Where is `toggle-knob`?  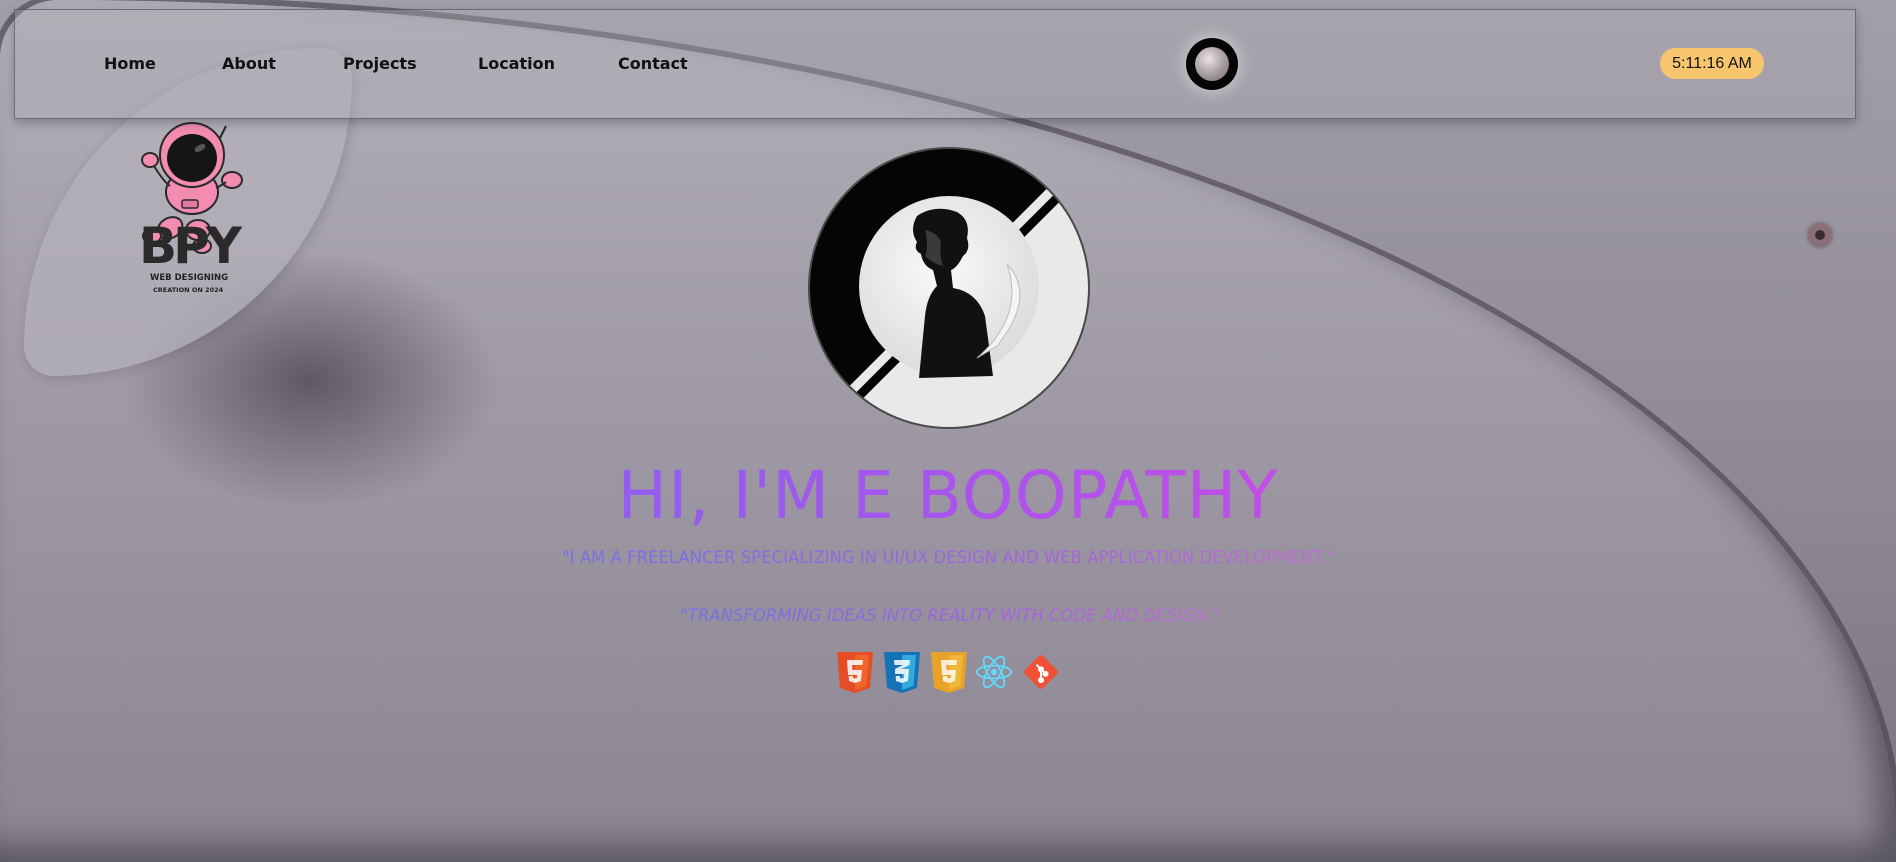
toggle-knob is located at coordinates (1212, 64).